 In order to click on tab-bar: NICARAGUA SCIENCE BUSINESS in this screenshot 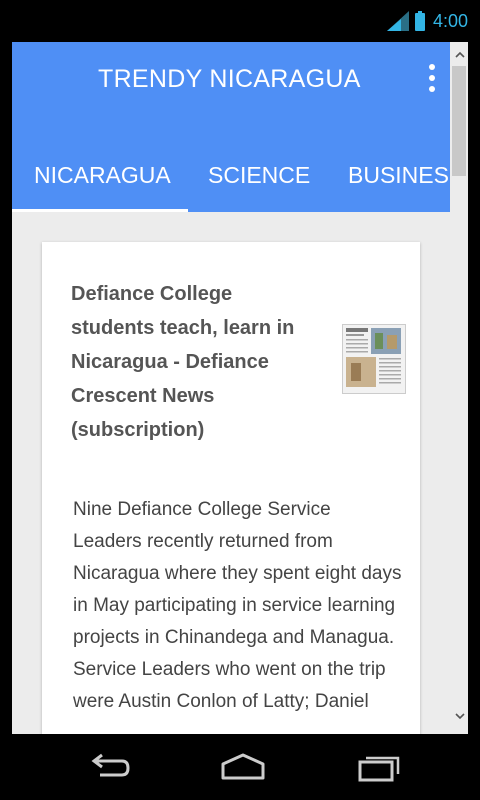, I will do `click(238, 183)`.